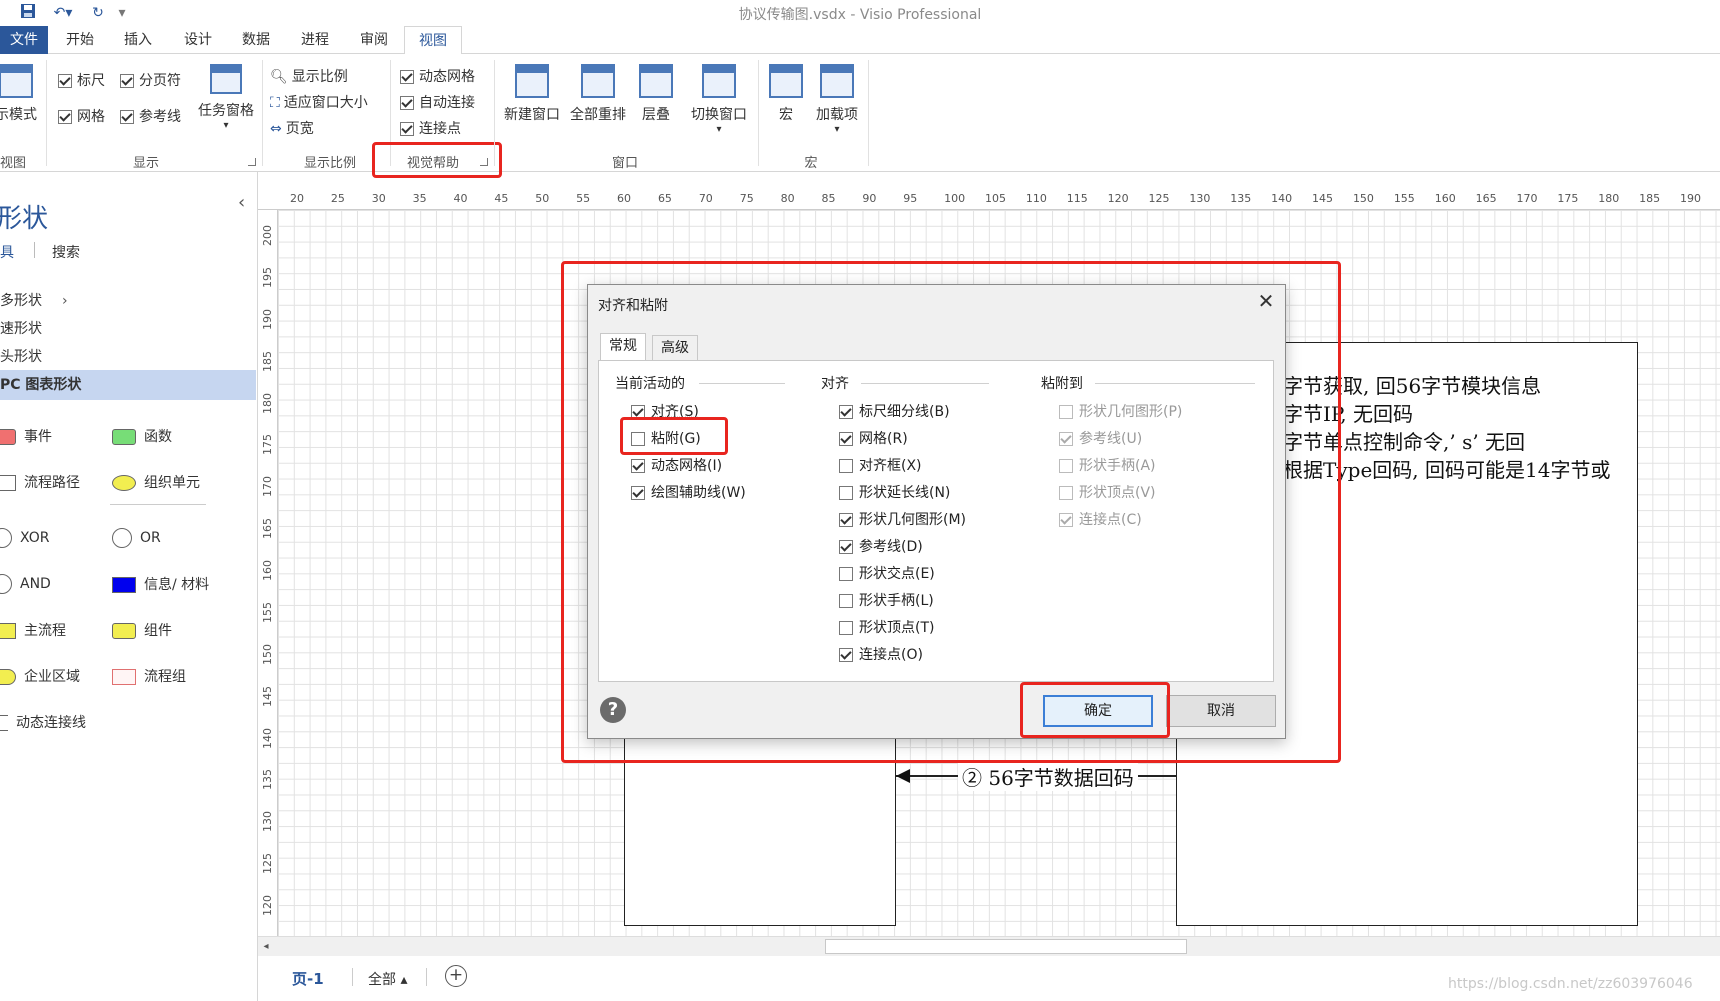 This screenshot has height=1001, width=1720. What do you see at coordinates (688, 492) in the screenshot?
I see `option-drawing-aids: 绘图辅助线(W)` at bounding box center [688, 492].